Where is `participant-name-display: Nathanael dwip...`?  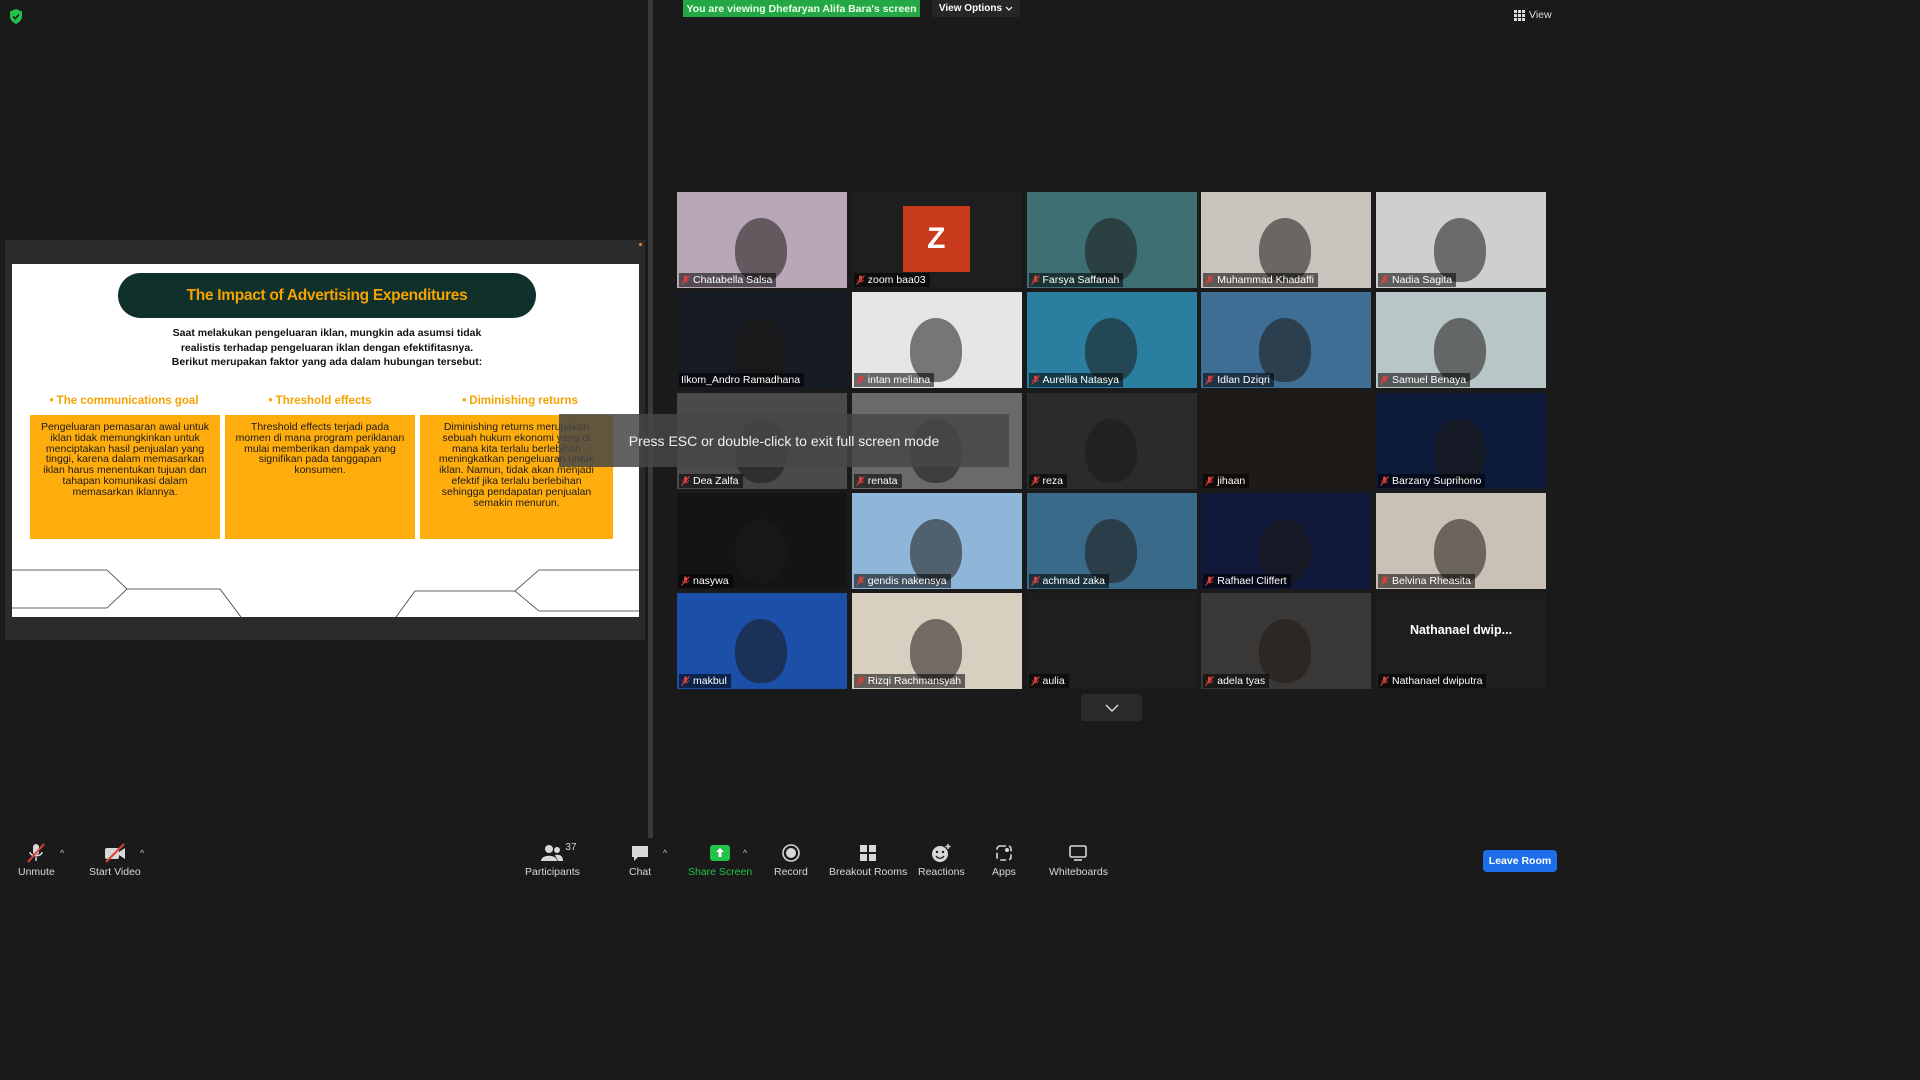 participant-name-display: Nathanael dwip... is located at coordinates (1461, 630).